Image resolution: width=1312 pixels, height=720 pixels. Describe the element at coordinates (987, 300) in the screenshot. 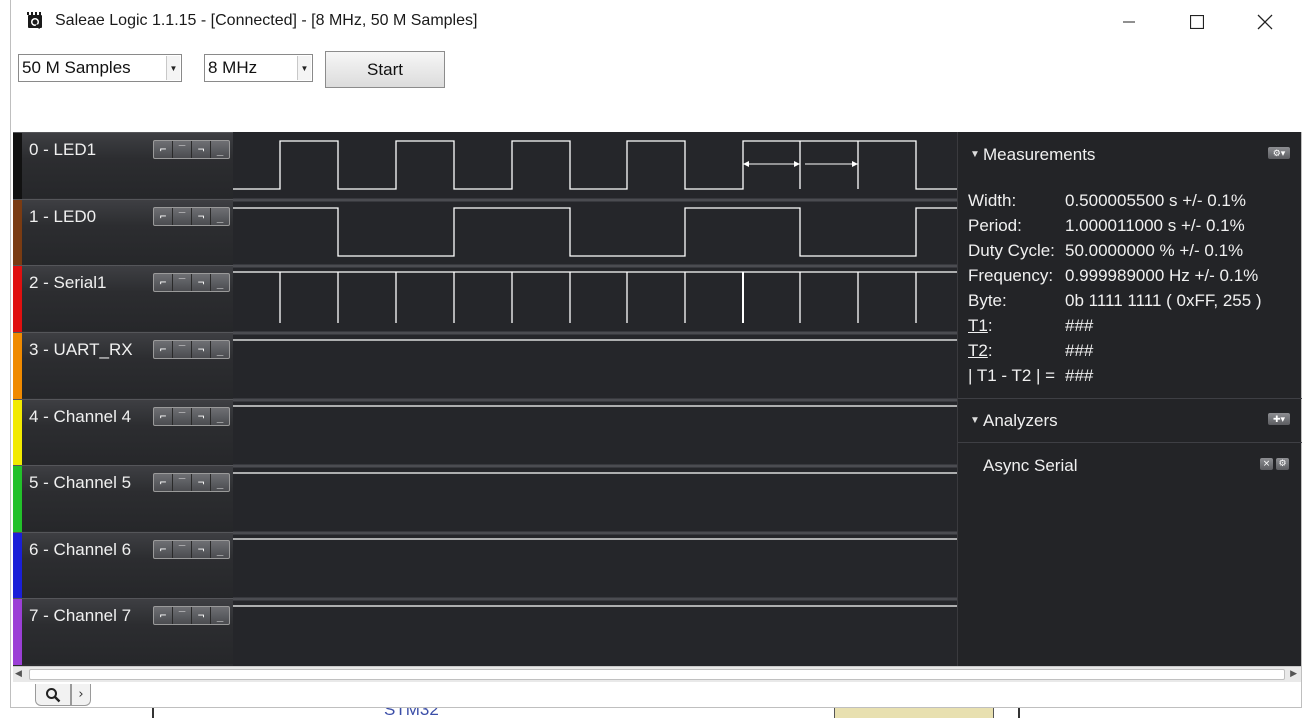

I see `measurement-label: Byte:` at that location.